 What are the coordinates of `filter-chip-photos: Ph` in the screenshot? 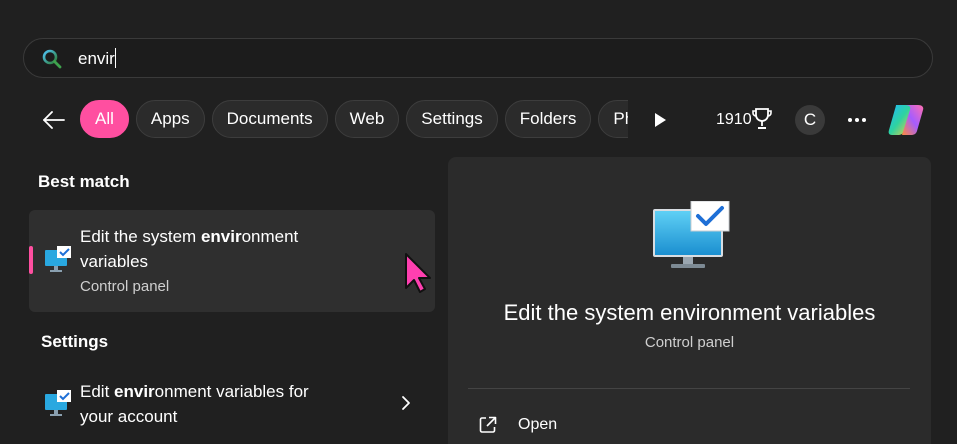 It's located at (613, 119).